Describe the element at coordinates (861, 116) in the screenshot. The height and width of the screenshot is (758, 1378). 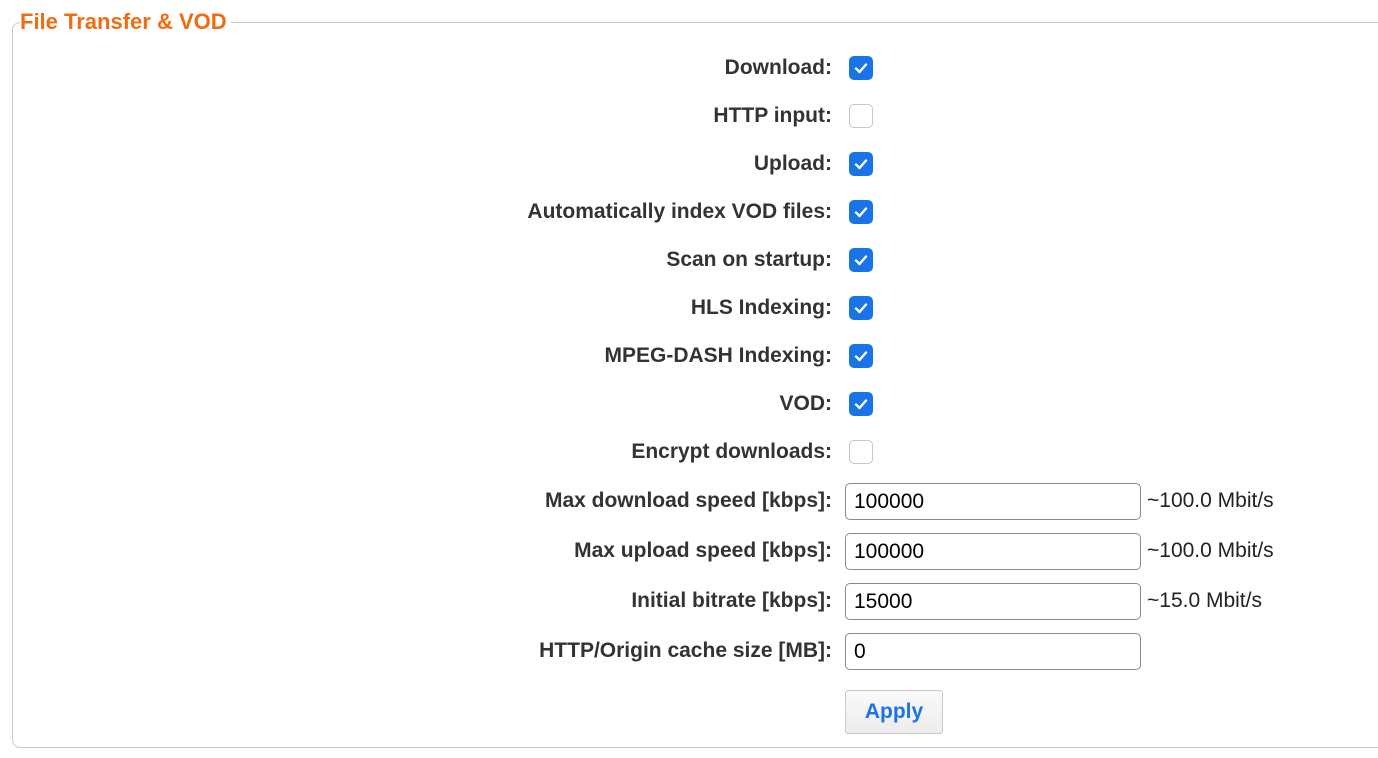
I see `http-input-checkbox` at that location.